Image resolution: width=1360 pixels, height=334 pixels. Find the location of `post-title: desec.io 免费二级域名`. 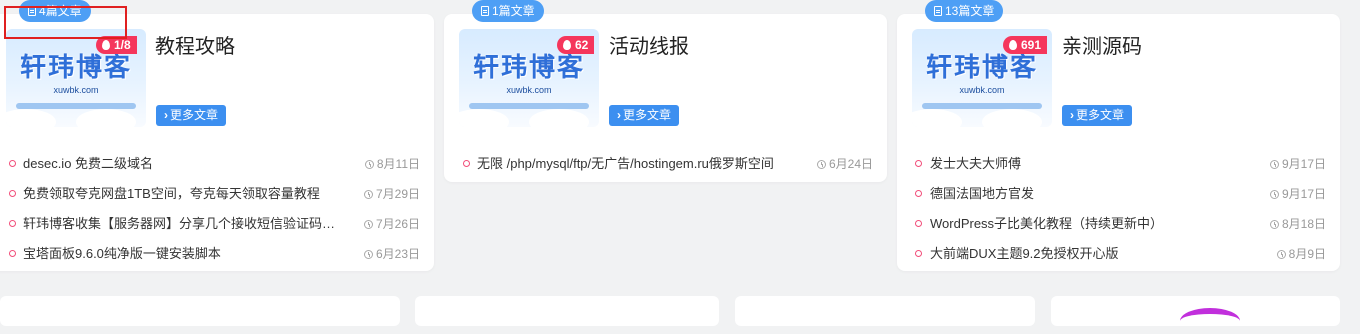

post-title: desec.io 免费二级域名 is located at coordinates (184, 164).